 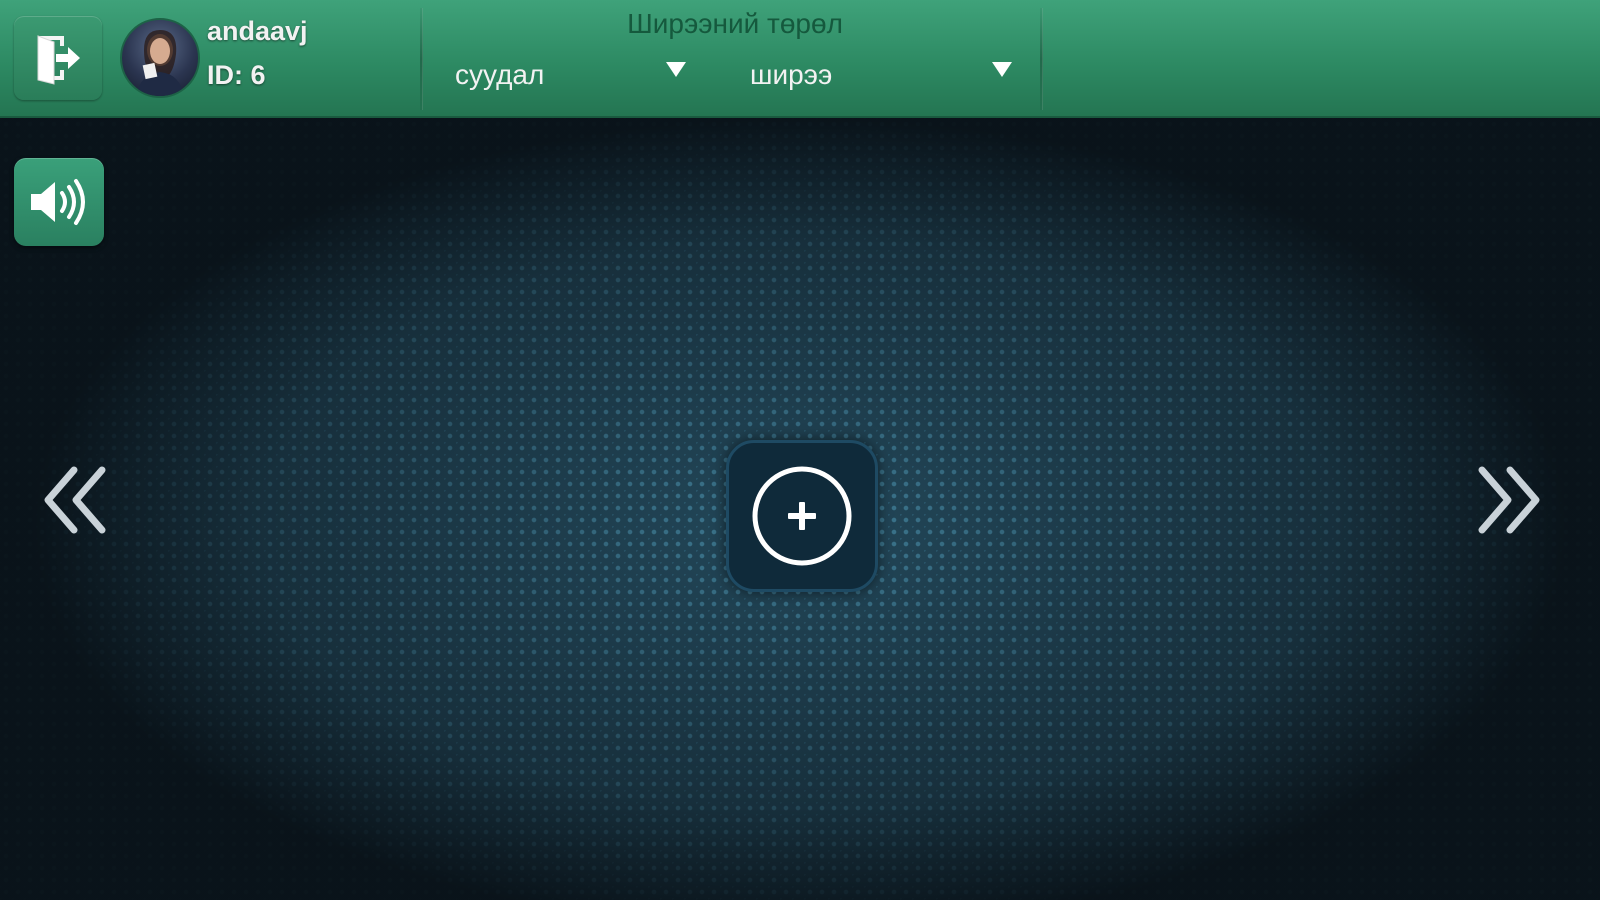 What do you see at coordinates (236, 75) in the screenshot?
I see `user-id: ID: 6` at bounding box center [236, 75].